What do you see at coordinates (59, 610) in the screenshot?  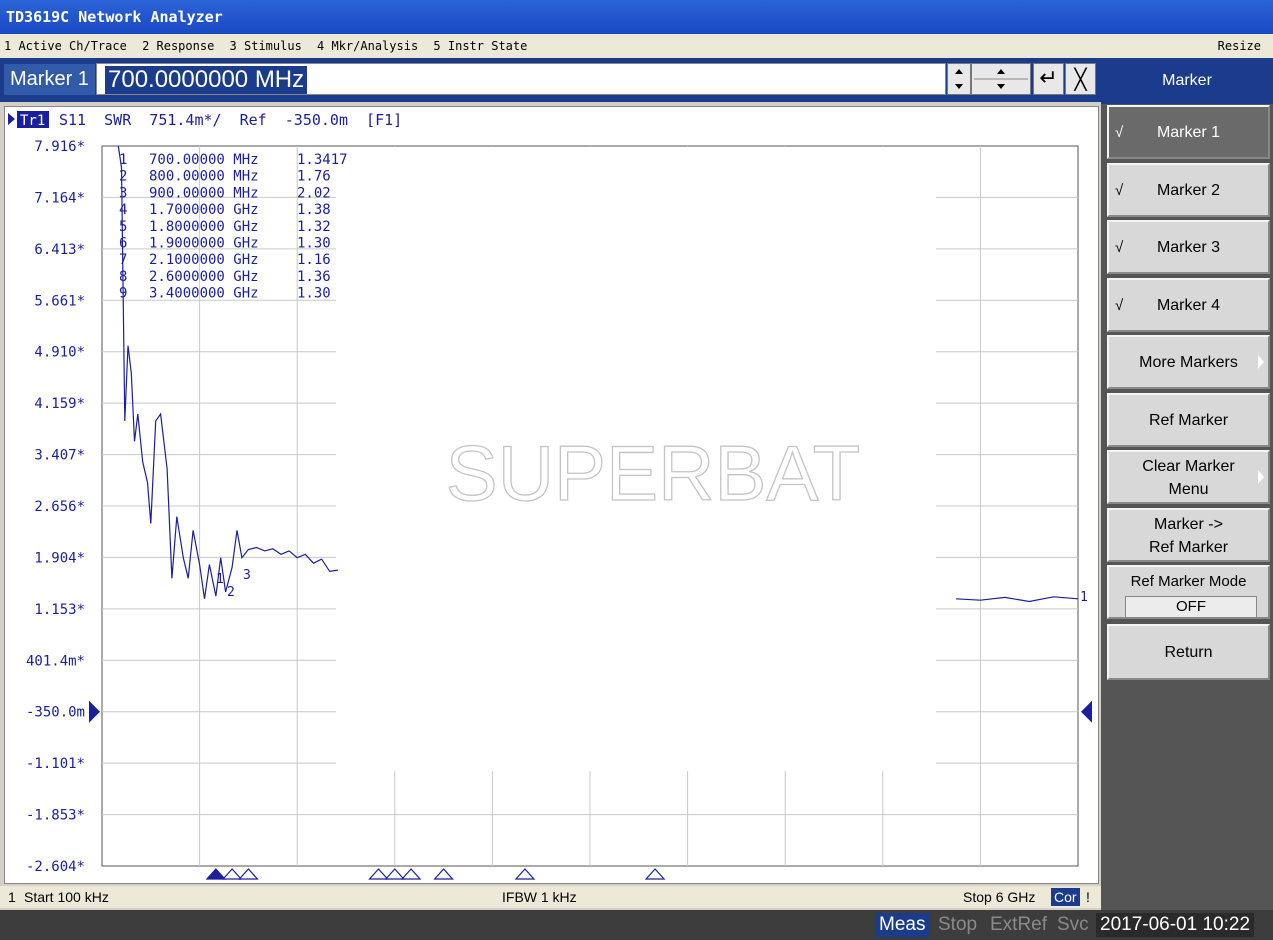 I see `y-tick-label: 1.153*` at bounding box center [59, 610].